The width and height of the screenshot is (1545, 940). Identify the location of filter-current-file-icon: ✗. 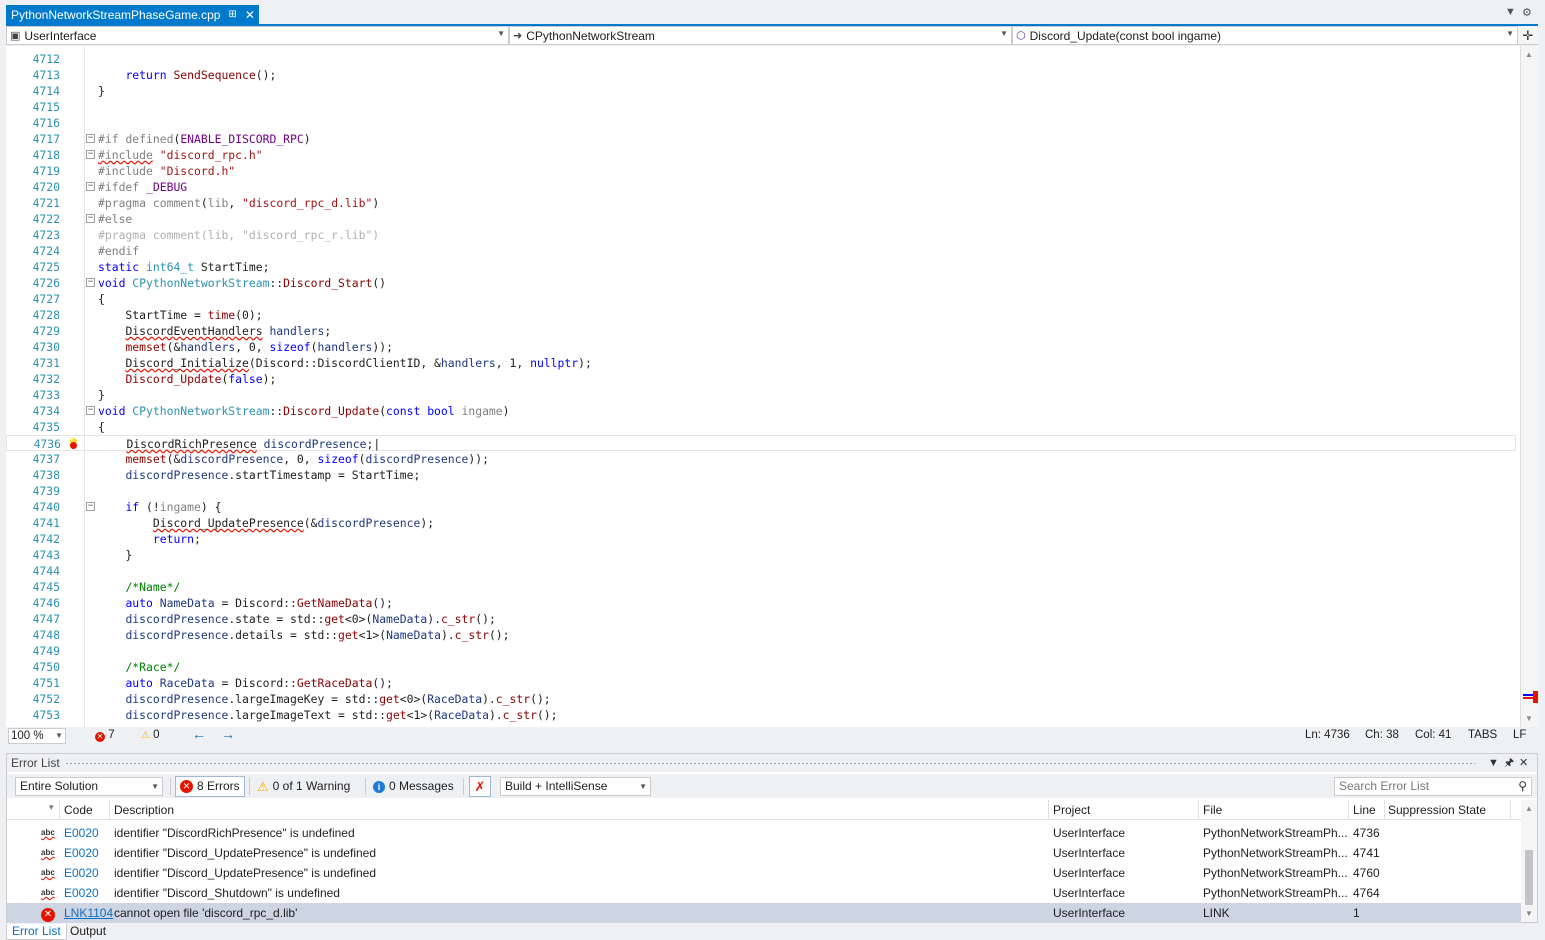
(480, 786).